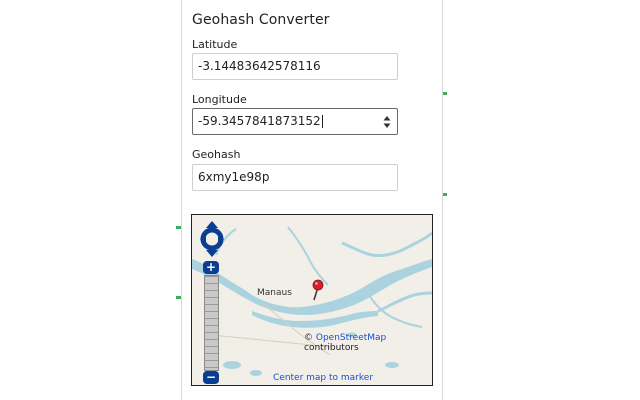 This screenshot has height=400, width=640. I want to click on latitude-input: -3.14483642578116, so click(295, 66).